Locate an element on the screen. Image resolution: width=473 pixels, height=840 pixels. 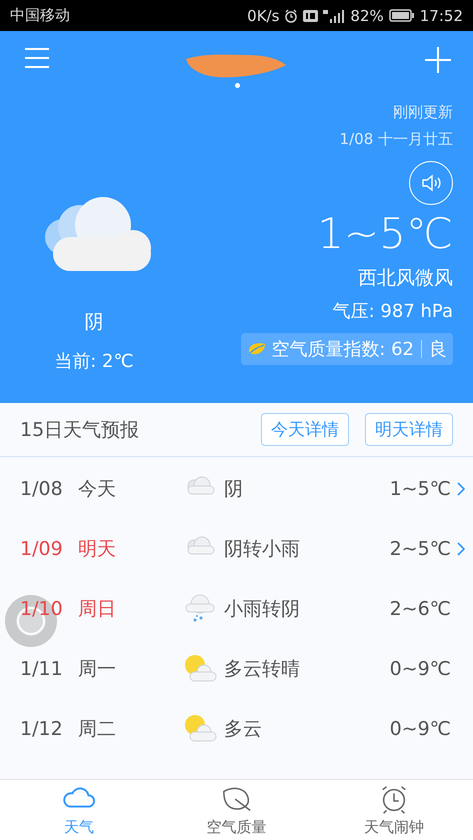
forecast-row: 1/10 周日 小雨转阴 2~6℃ is located at coordinates (236, 609).